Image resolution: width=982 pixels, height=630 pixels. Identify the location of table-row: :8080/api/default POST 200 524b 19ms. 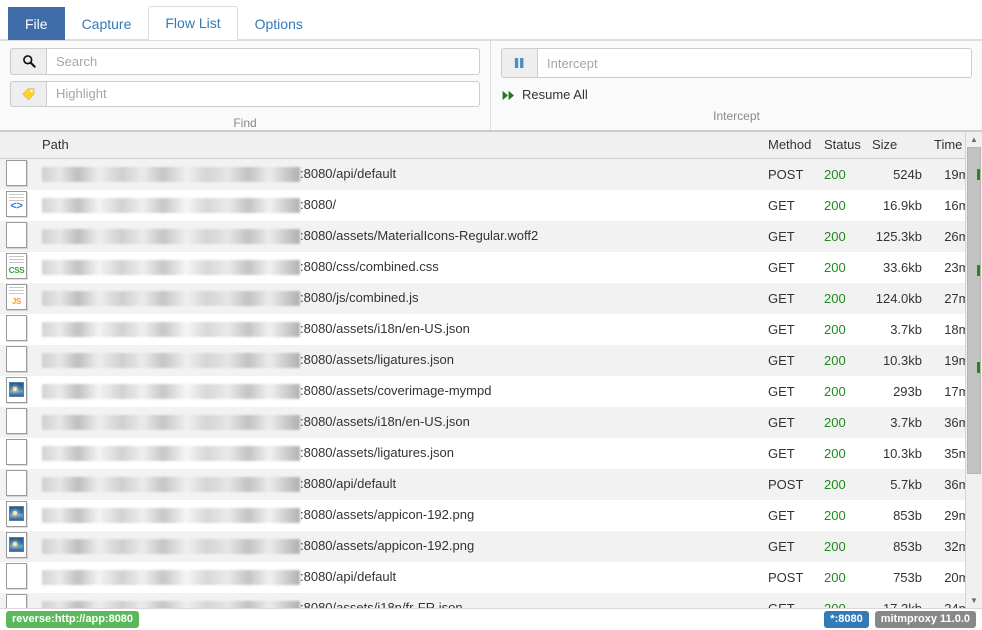
(491, 174).